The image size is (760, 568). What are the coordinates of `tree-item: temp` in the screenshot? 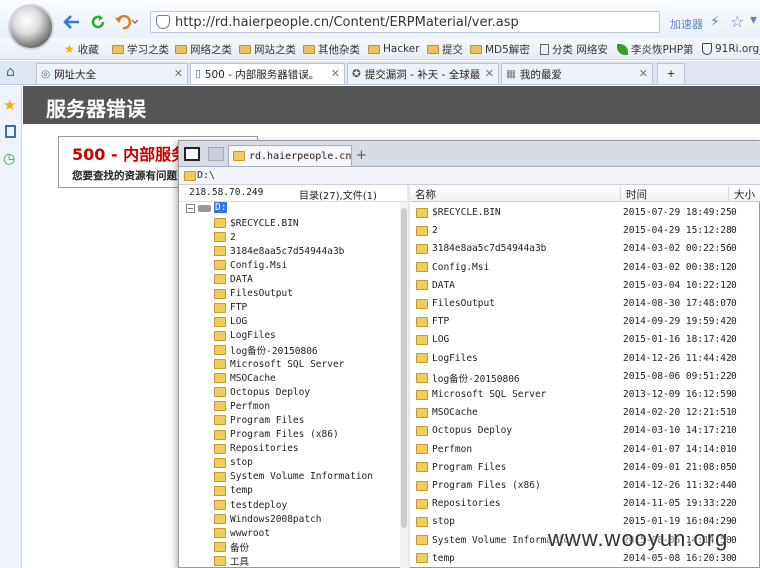 It's located at (233, 491).